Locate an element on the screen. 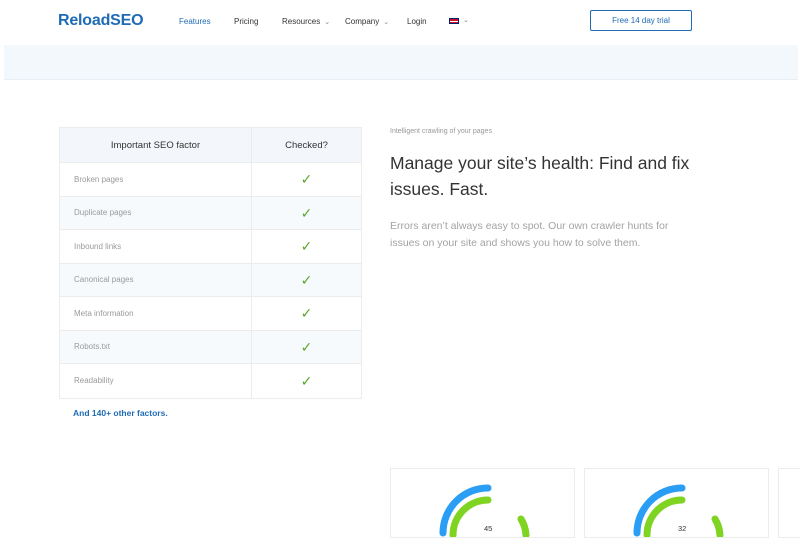 This screenshot has height=538, width=800. nav-company: Company ⌄ is located at coordinates (367, 21).